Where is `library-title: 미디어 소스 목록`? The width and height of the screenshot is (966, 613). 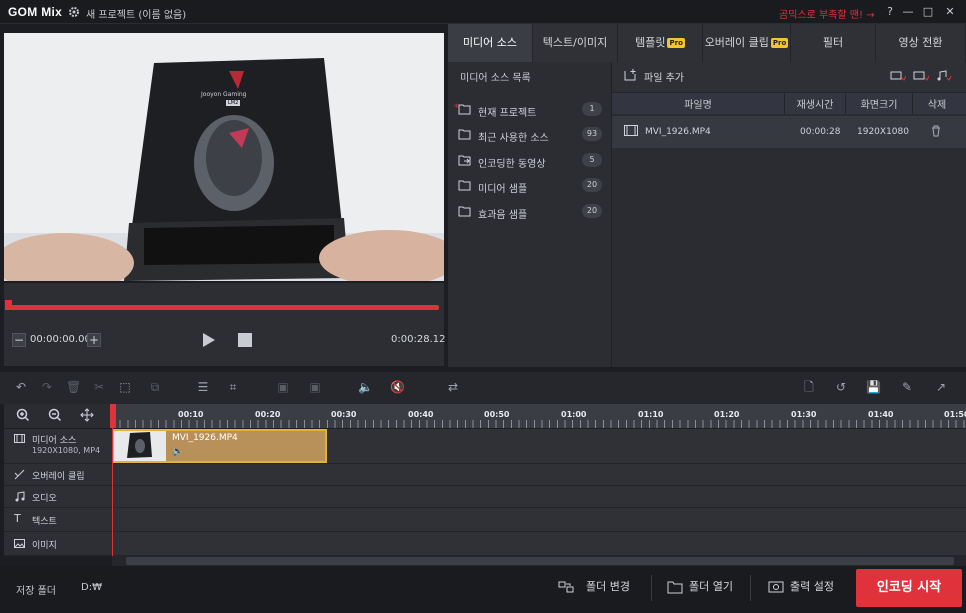 library-title: 미디어 소스 목록 is located at coordinates (495, 78).